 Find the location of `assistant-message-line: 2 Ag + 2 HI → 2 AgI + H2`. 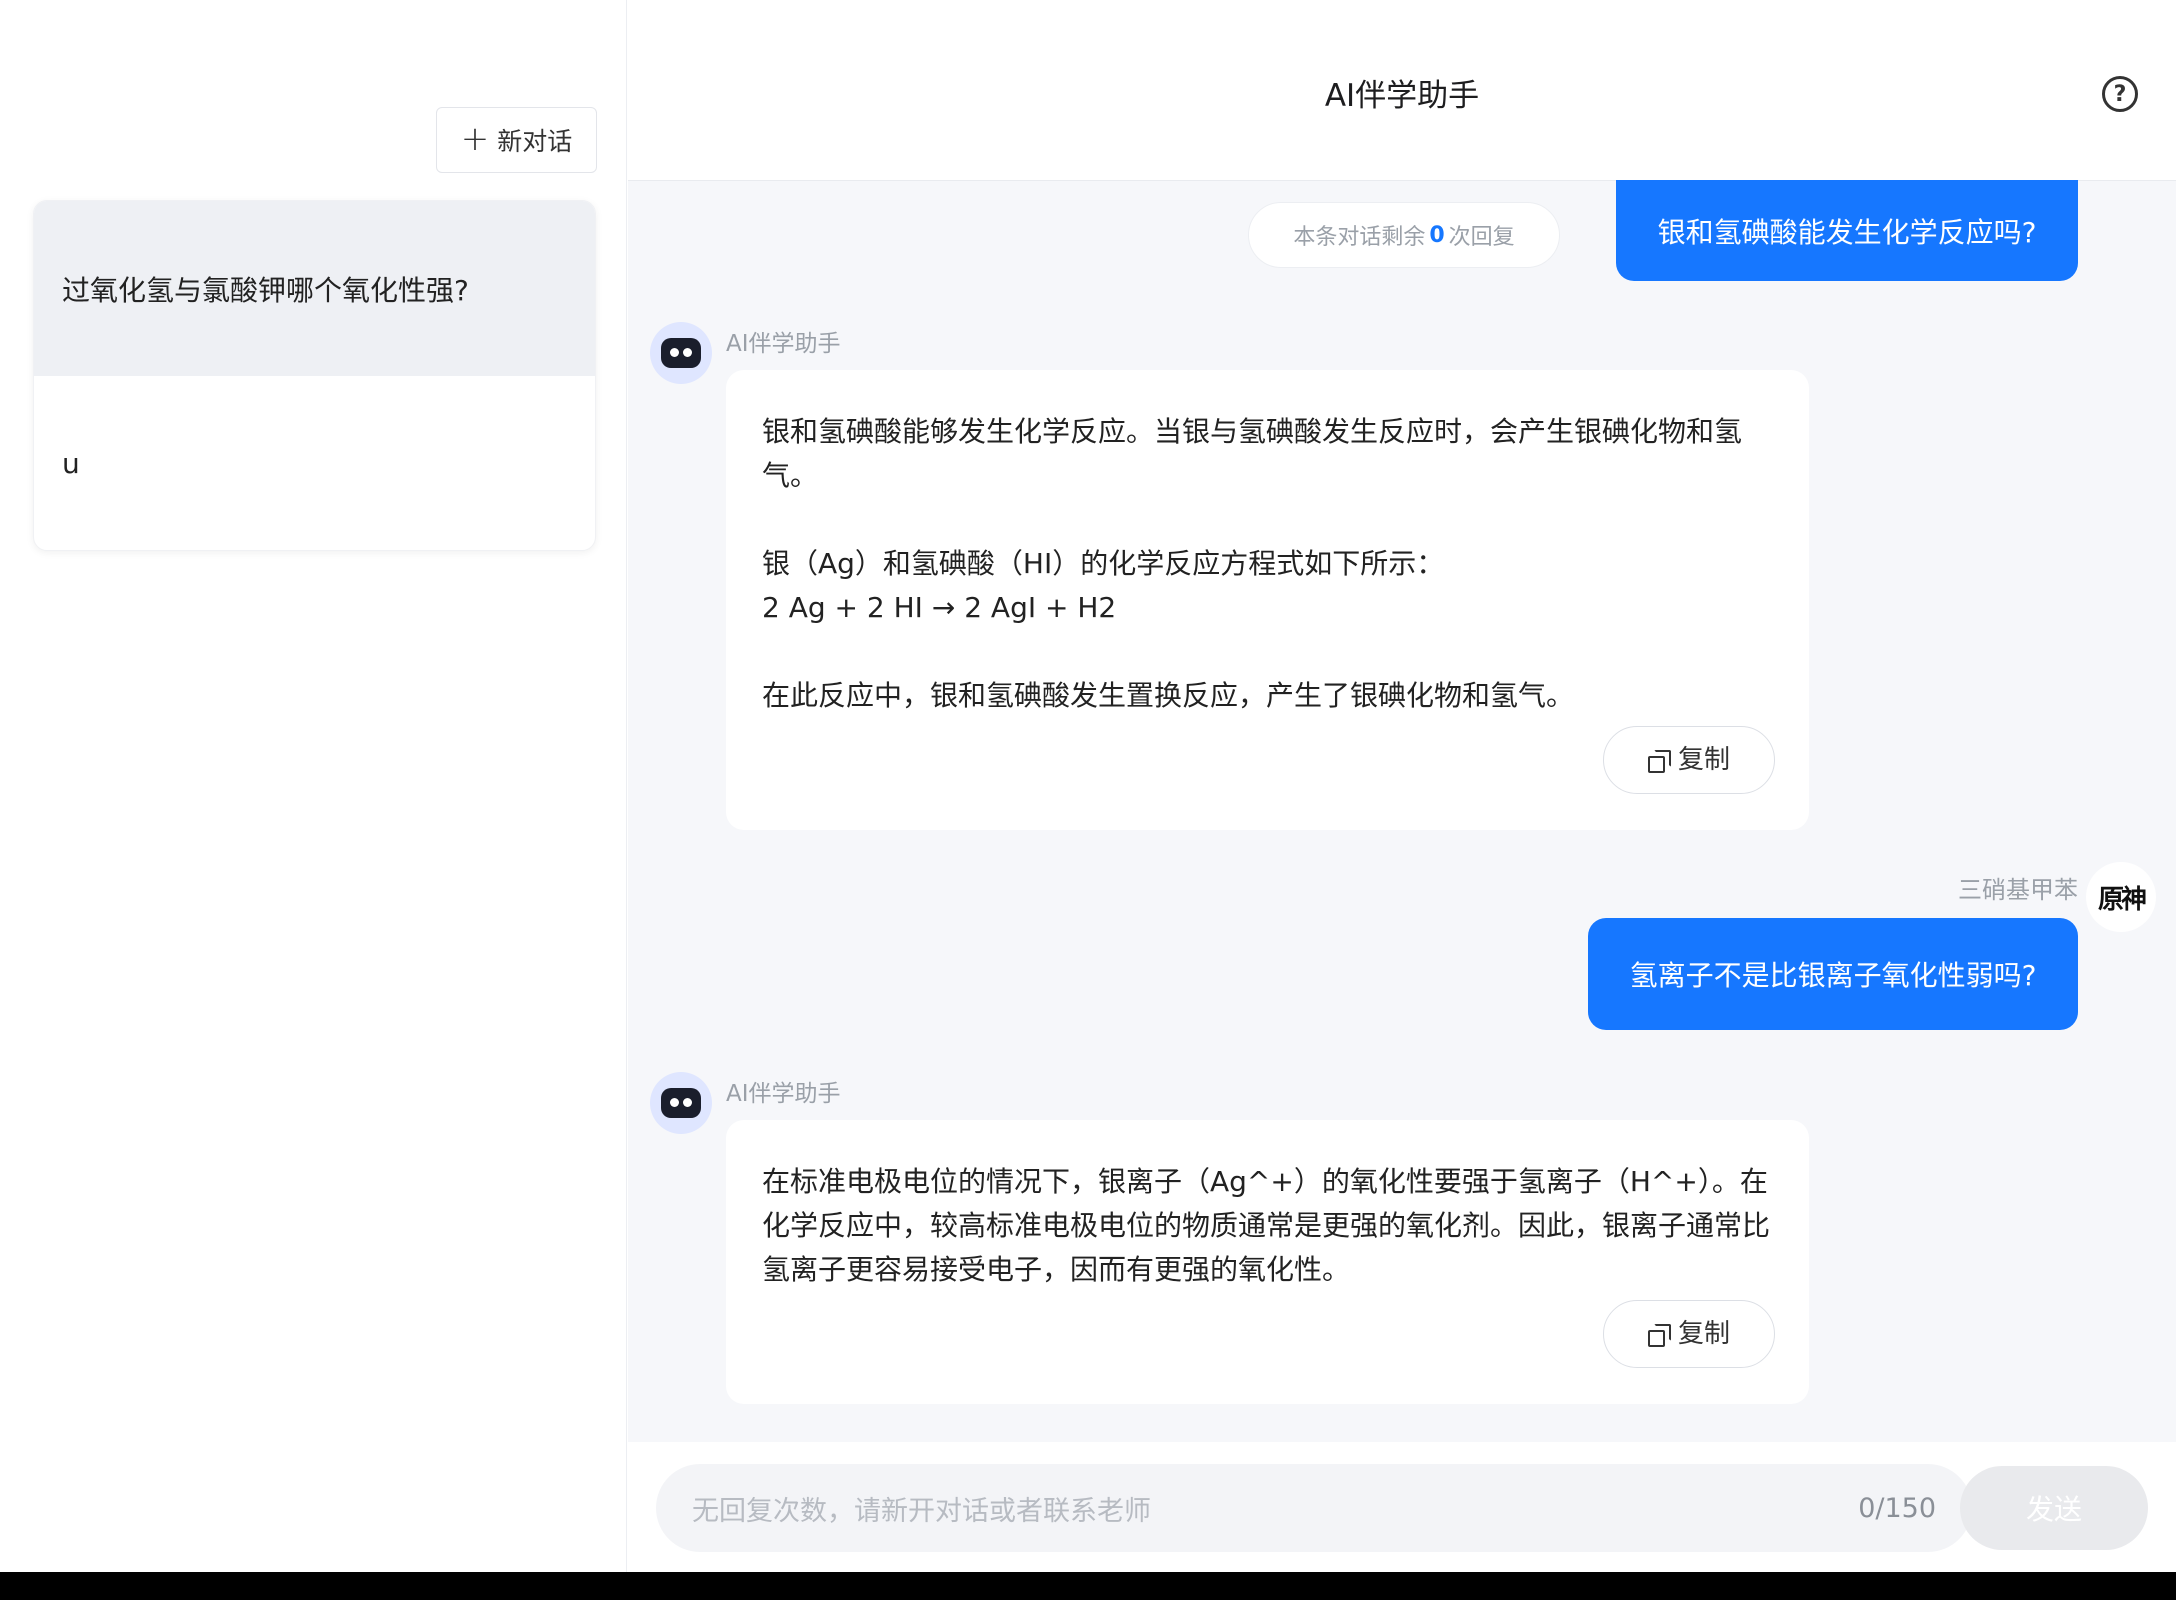

assistant-message-line: 2 Ag + 2 HI → 2 AgI + H2 is located at coordinates (939, 607).